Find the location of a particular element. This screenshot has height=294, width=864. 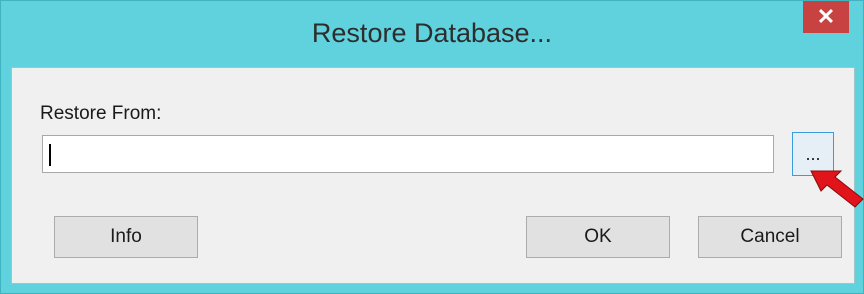

red-arrow-icon is located at coordinates (837, 189).